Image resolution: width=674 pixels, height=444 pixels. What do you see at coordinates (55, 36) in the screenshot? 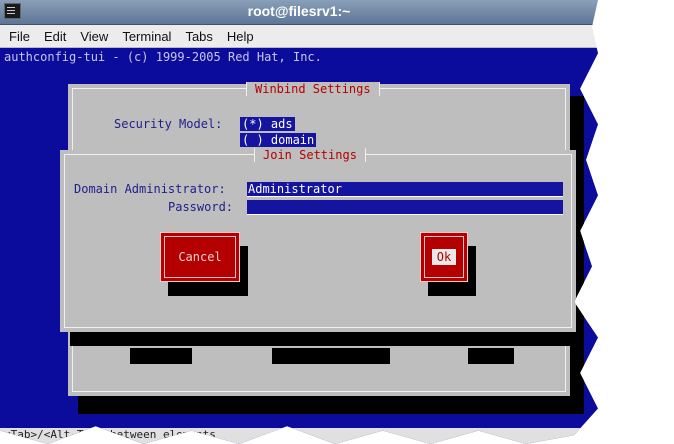
I see `menu-edit: Edit` at bounding box center [55, 36].